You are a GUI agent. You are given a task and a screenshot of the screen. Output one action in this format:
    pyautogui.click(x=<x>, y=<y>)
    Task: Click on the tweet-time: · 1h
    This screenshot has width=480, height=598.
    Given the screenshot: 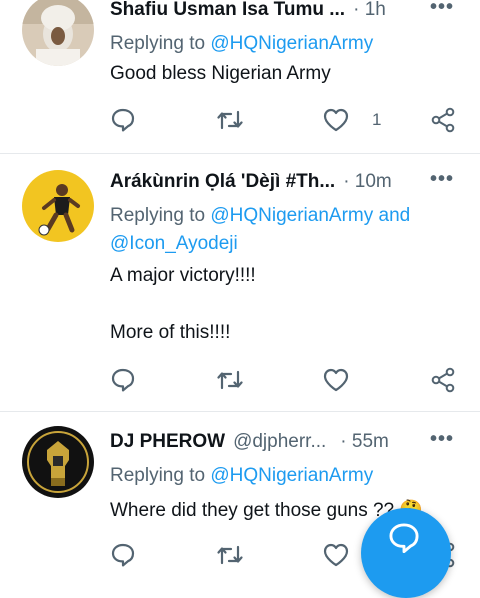 What is the action you would take?
    pyautogui.click(x=369, y=10)
    